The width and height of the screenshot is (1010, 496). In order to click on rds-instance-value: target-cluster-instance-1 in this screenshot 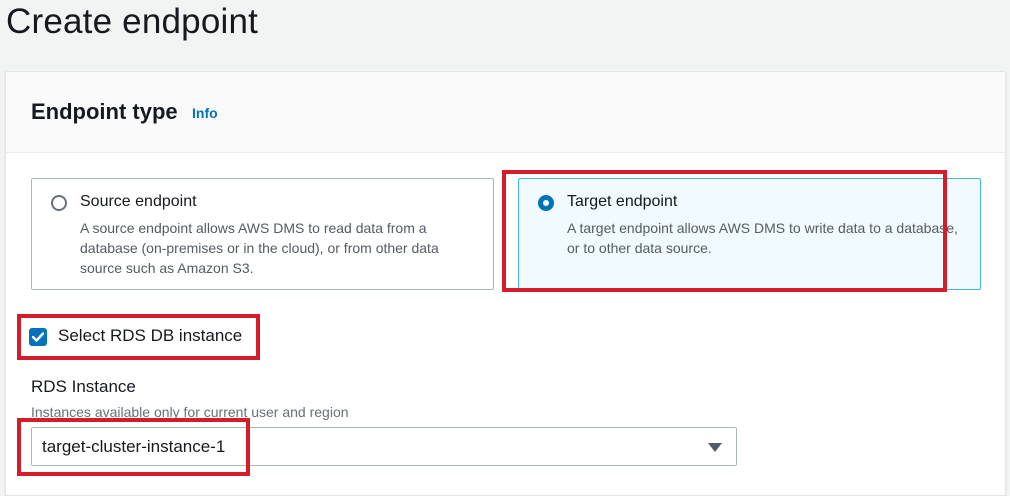, I will do `click(134, 446)`.